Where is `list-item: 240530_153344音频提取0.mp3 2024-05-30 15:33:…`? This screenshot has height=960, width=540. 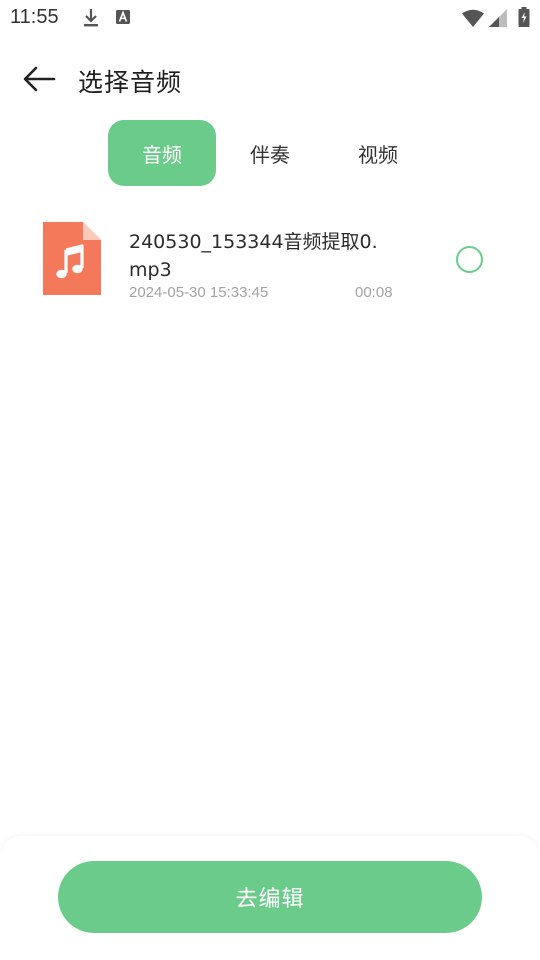 list-item: 240530_153344音频提取0.mp3 2024-05-30 15:33:… is located at coordinates (270, 260).